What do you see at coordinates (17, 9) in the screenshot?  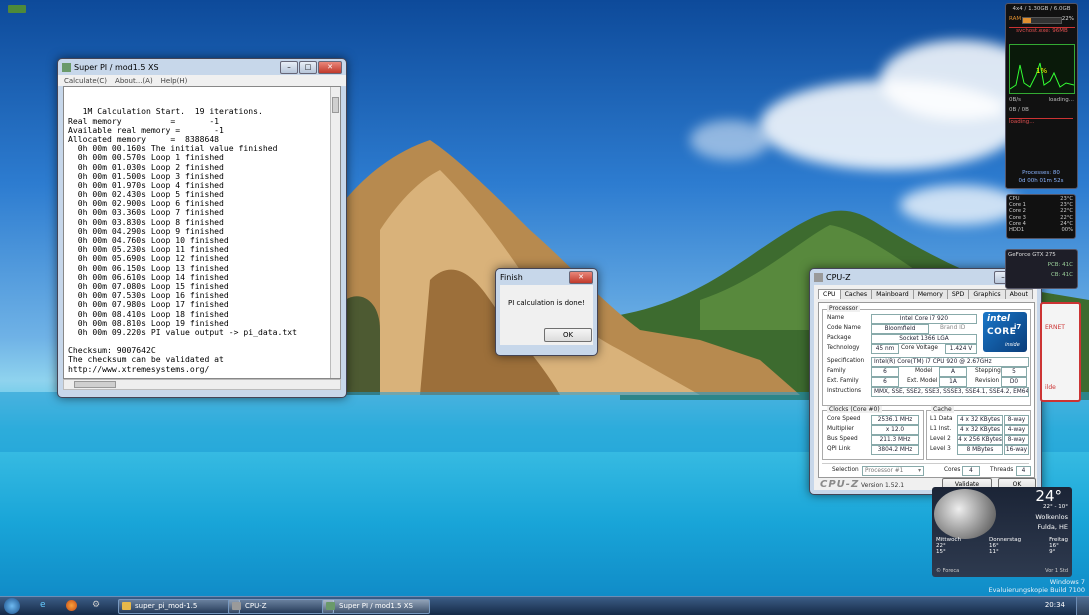 I see `toolbar-icon` at bounding box center [17, 9].